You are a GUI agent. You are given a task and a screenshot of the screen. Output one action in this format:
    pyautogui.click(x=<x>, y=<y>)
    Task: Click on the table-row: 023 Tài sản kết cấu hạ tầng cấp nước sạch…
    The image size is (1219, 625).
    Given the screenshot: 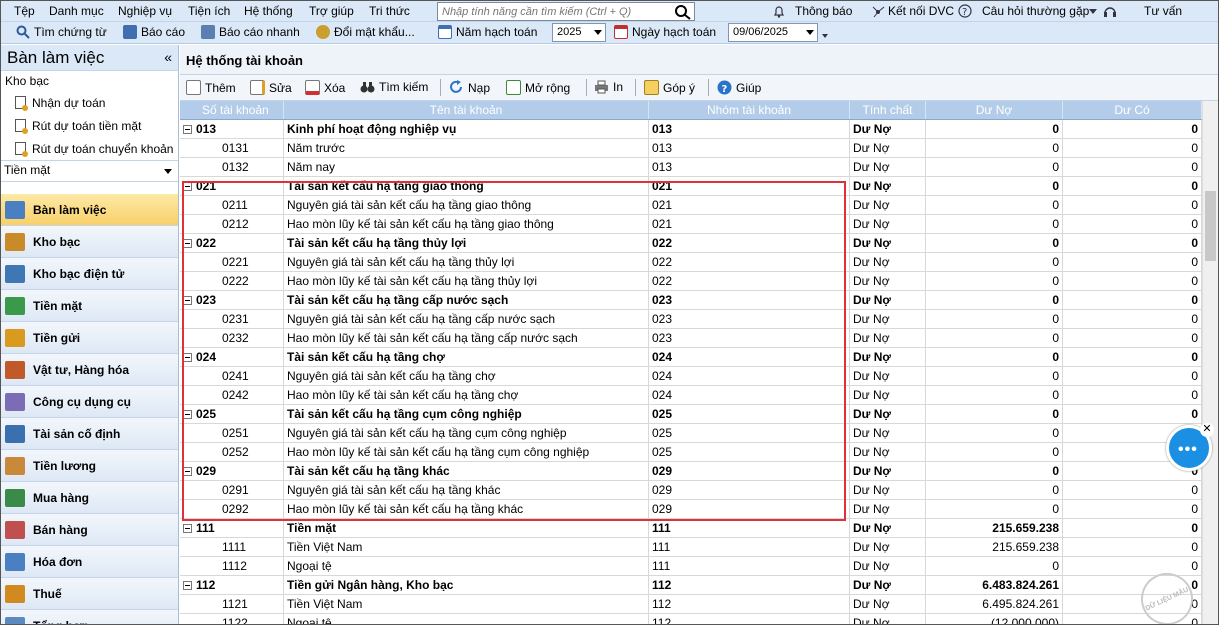 What is the action you would take?
    pyautogui.click(x=691, y=300)
    